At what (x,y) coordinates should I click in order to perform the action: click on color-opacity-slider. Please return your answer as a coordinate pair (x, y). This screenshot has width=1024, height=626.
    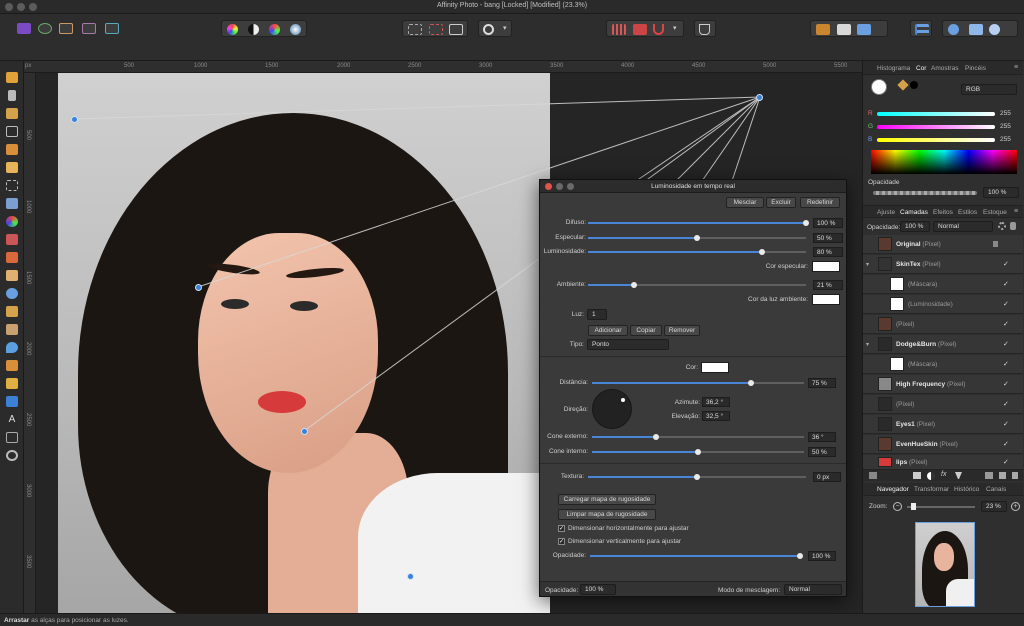
    Looking at the image, I should click on (925, 193).